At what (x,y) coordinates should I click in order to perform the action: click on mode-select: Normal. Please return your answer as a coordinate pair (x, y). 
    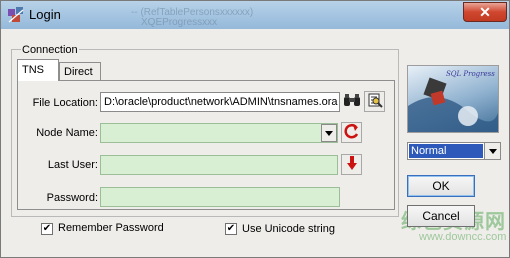
    Looking at the image, I should click on (454, 151).